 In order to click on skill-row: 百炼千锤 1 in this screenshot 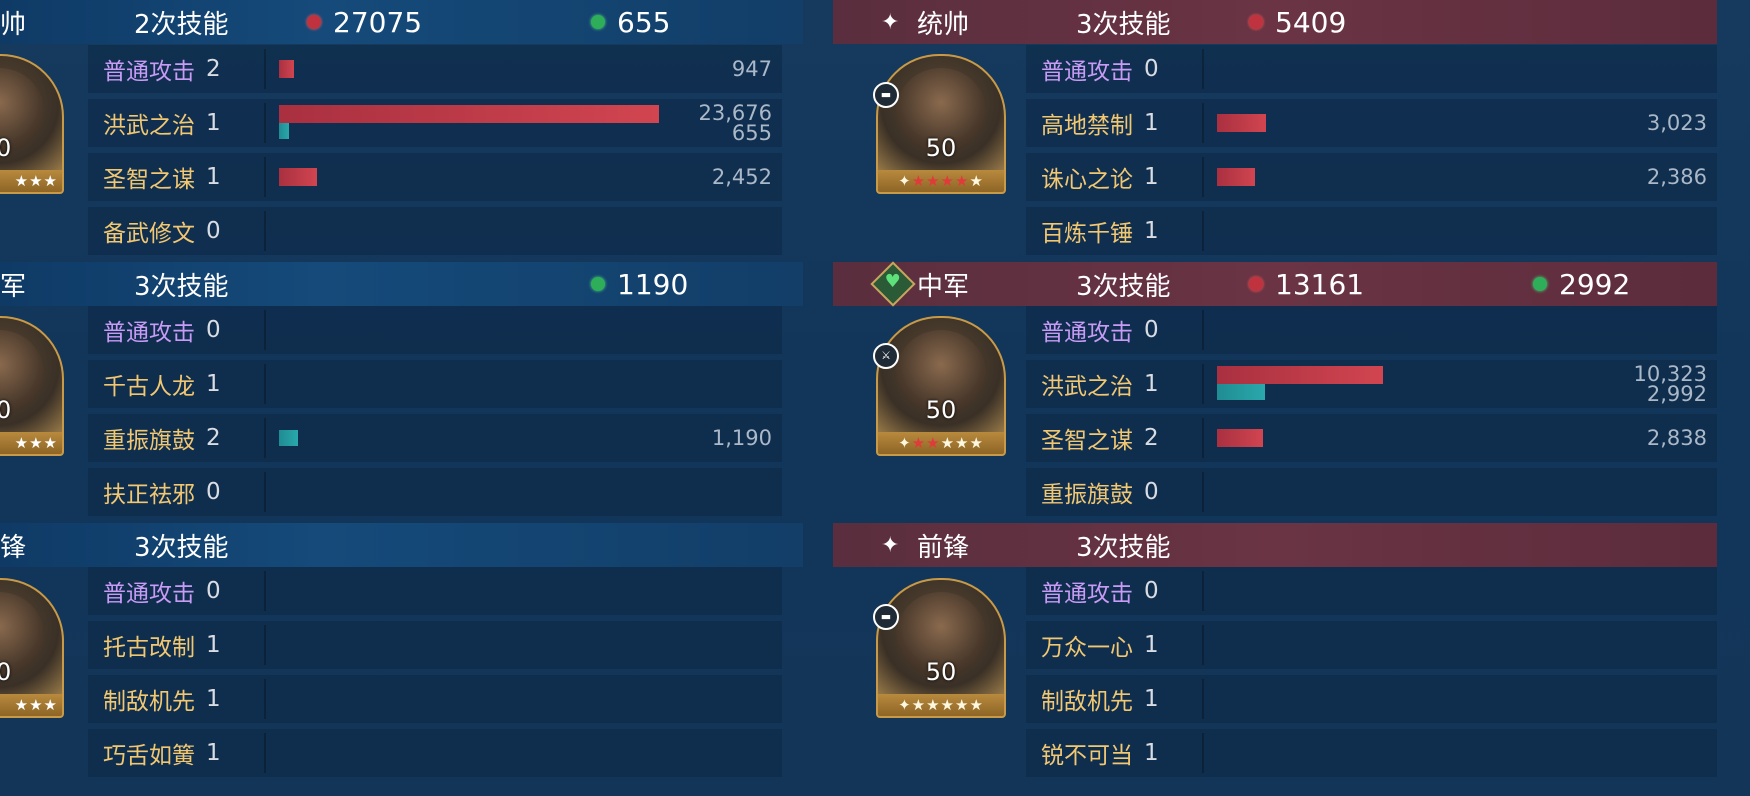, I will do `click(1371, 231)`.